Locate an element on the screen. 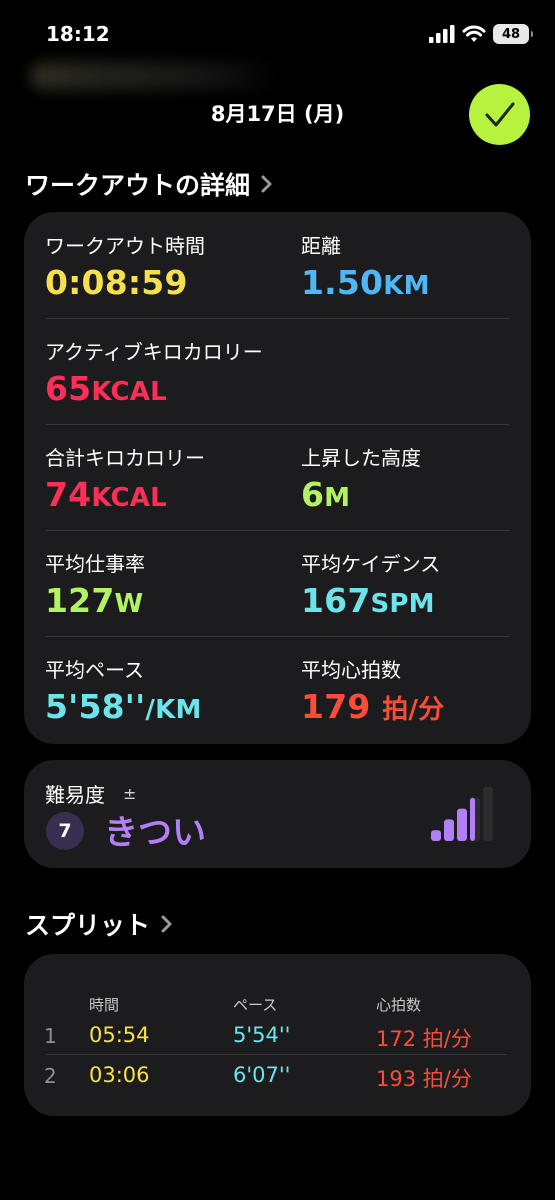 The width and height of the screenshot is (555, 1200). effort-label-row: 難易度 ± is located at coordinates (90, 793).